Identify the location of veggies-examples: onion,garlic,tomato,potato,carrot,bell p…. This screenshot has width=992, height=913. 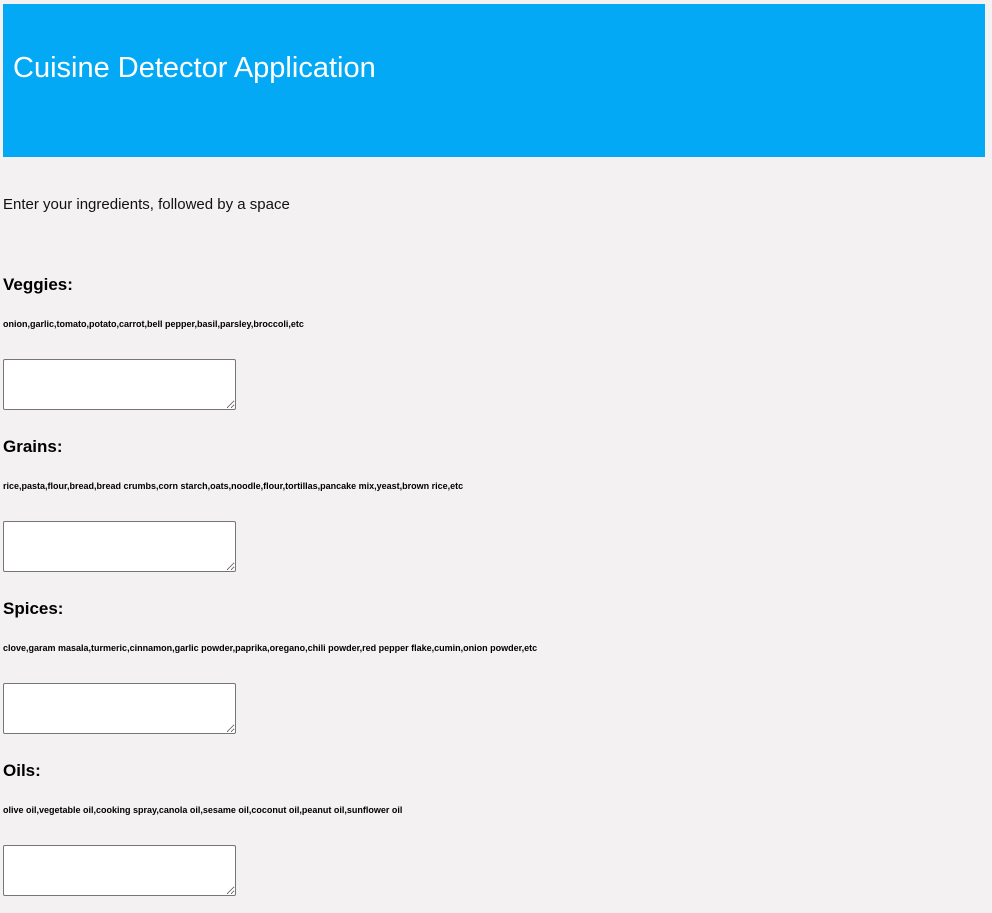
(153, 324).